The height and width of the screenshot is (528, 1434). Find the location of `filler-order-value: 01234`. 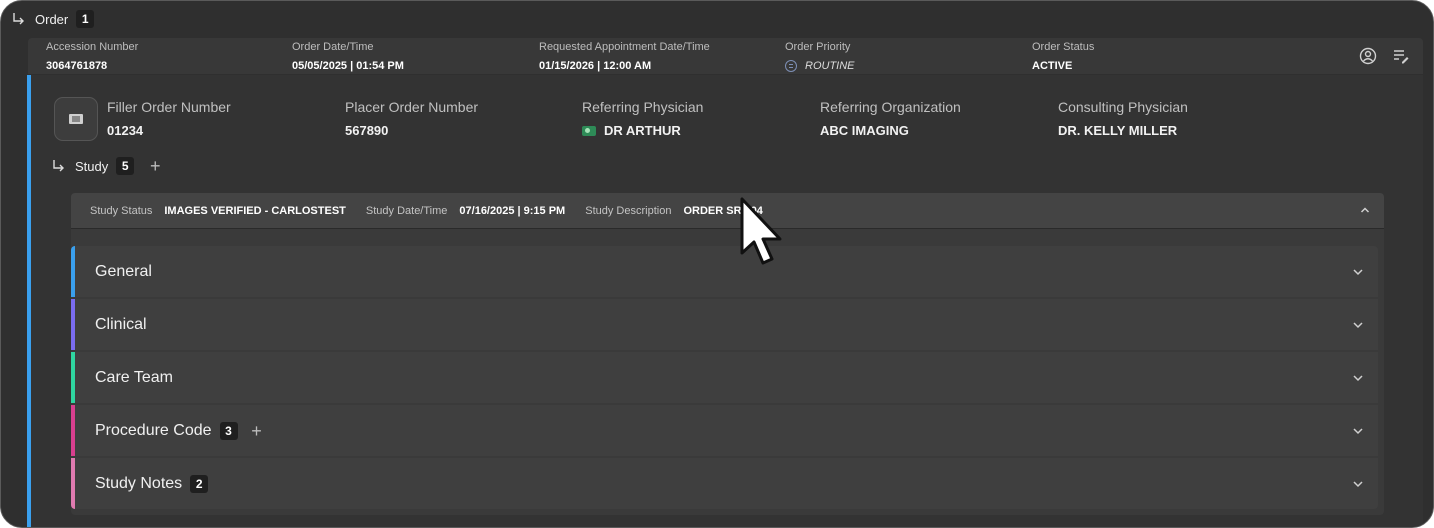

filler-order-value: 01234 is located at coordinates (125, 130).